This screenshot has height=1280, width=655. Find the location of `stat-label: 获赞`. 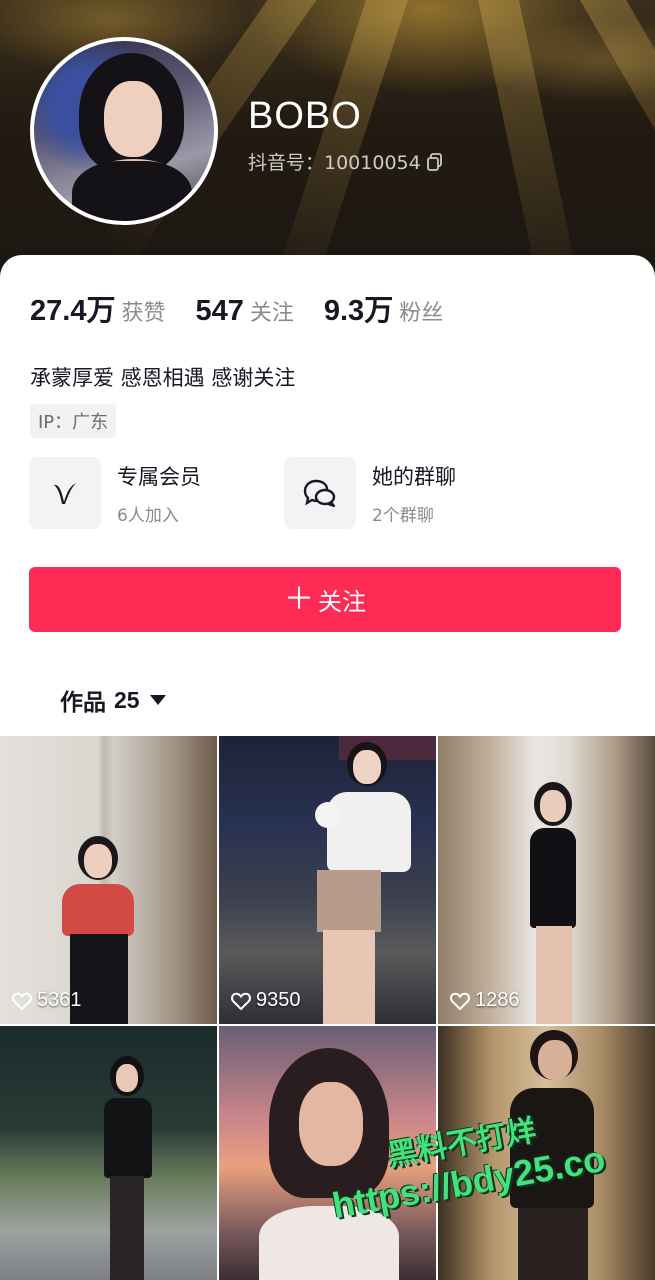

stat-label: 获赞 is located at coordinates (143, 313).